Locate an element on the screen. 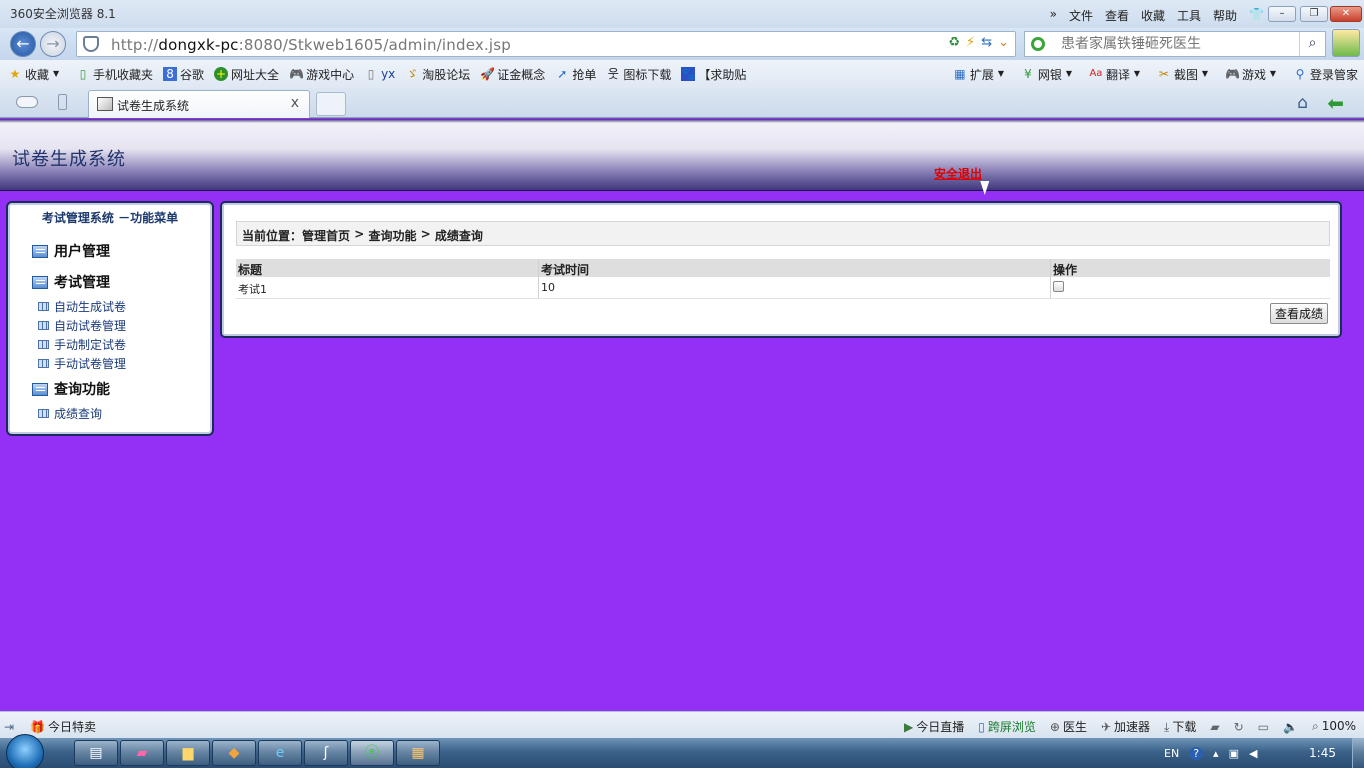 The height and width of the screenshot is (768, 1364). volume-icon: 🔈 is located at coordinates (1290, 727).